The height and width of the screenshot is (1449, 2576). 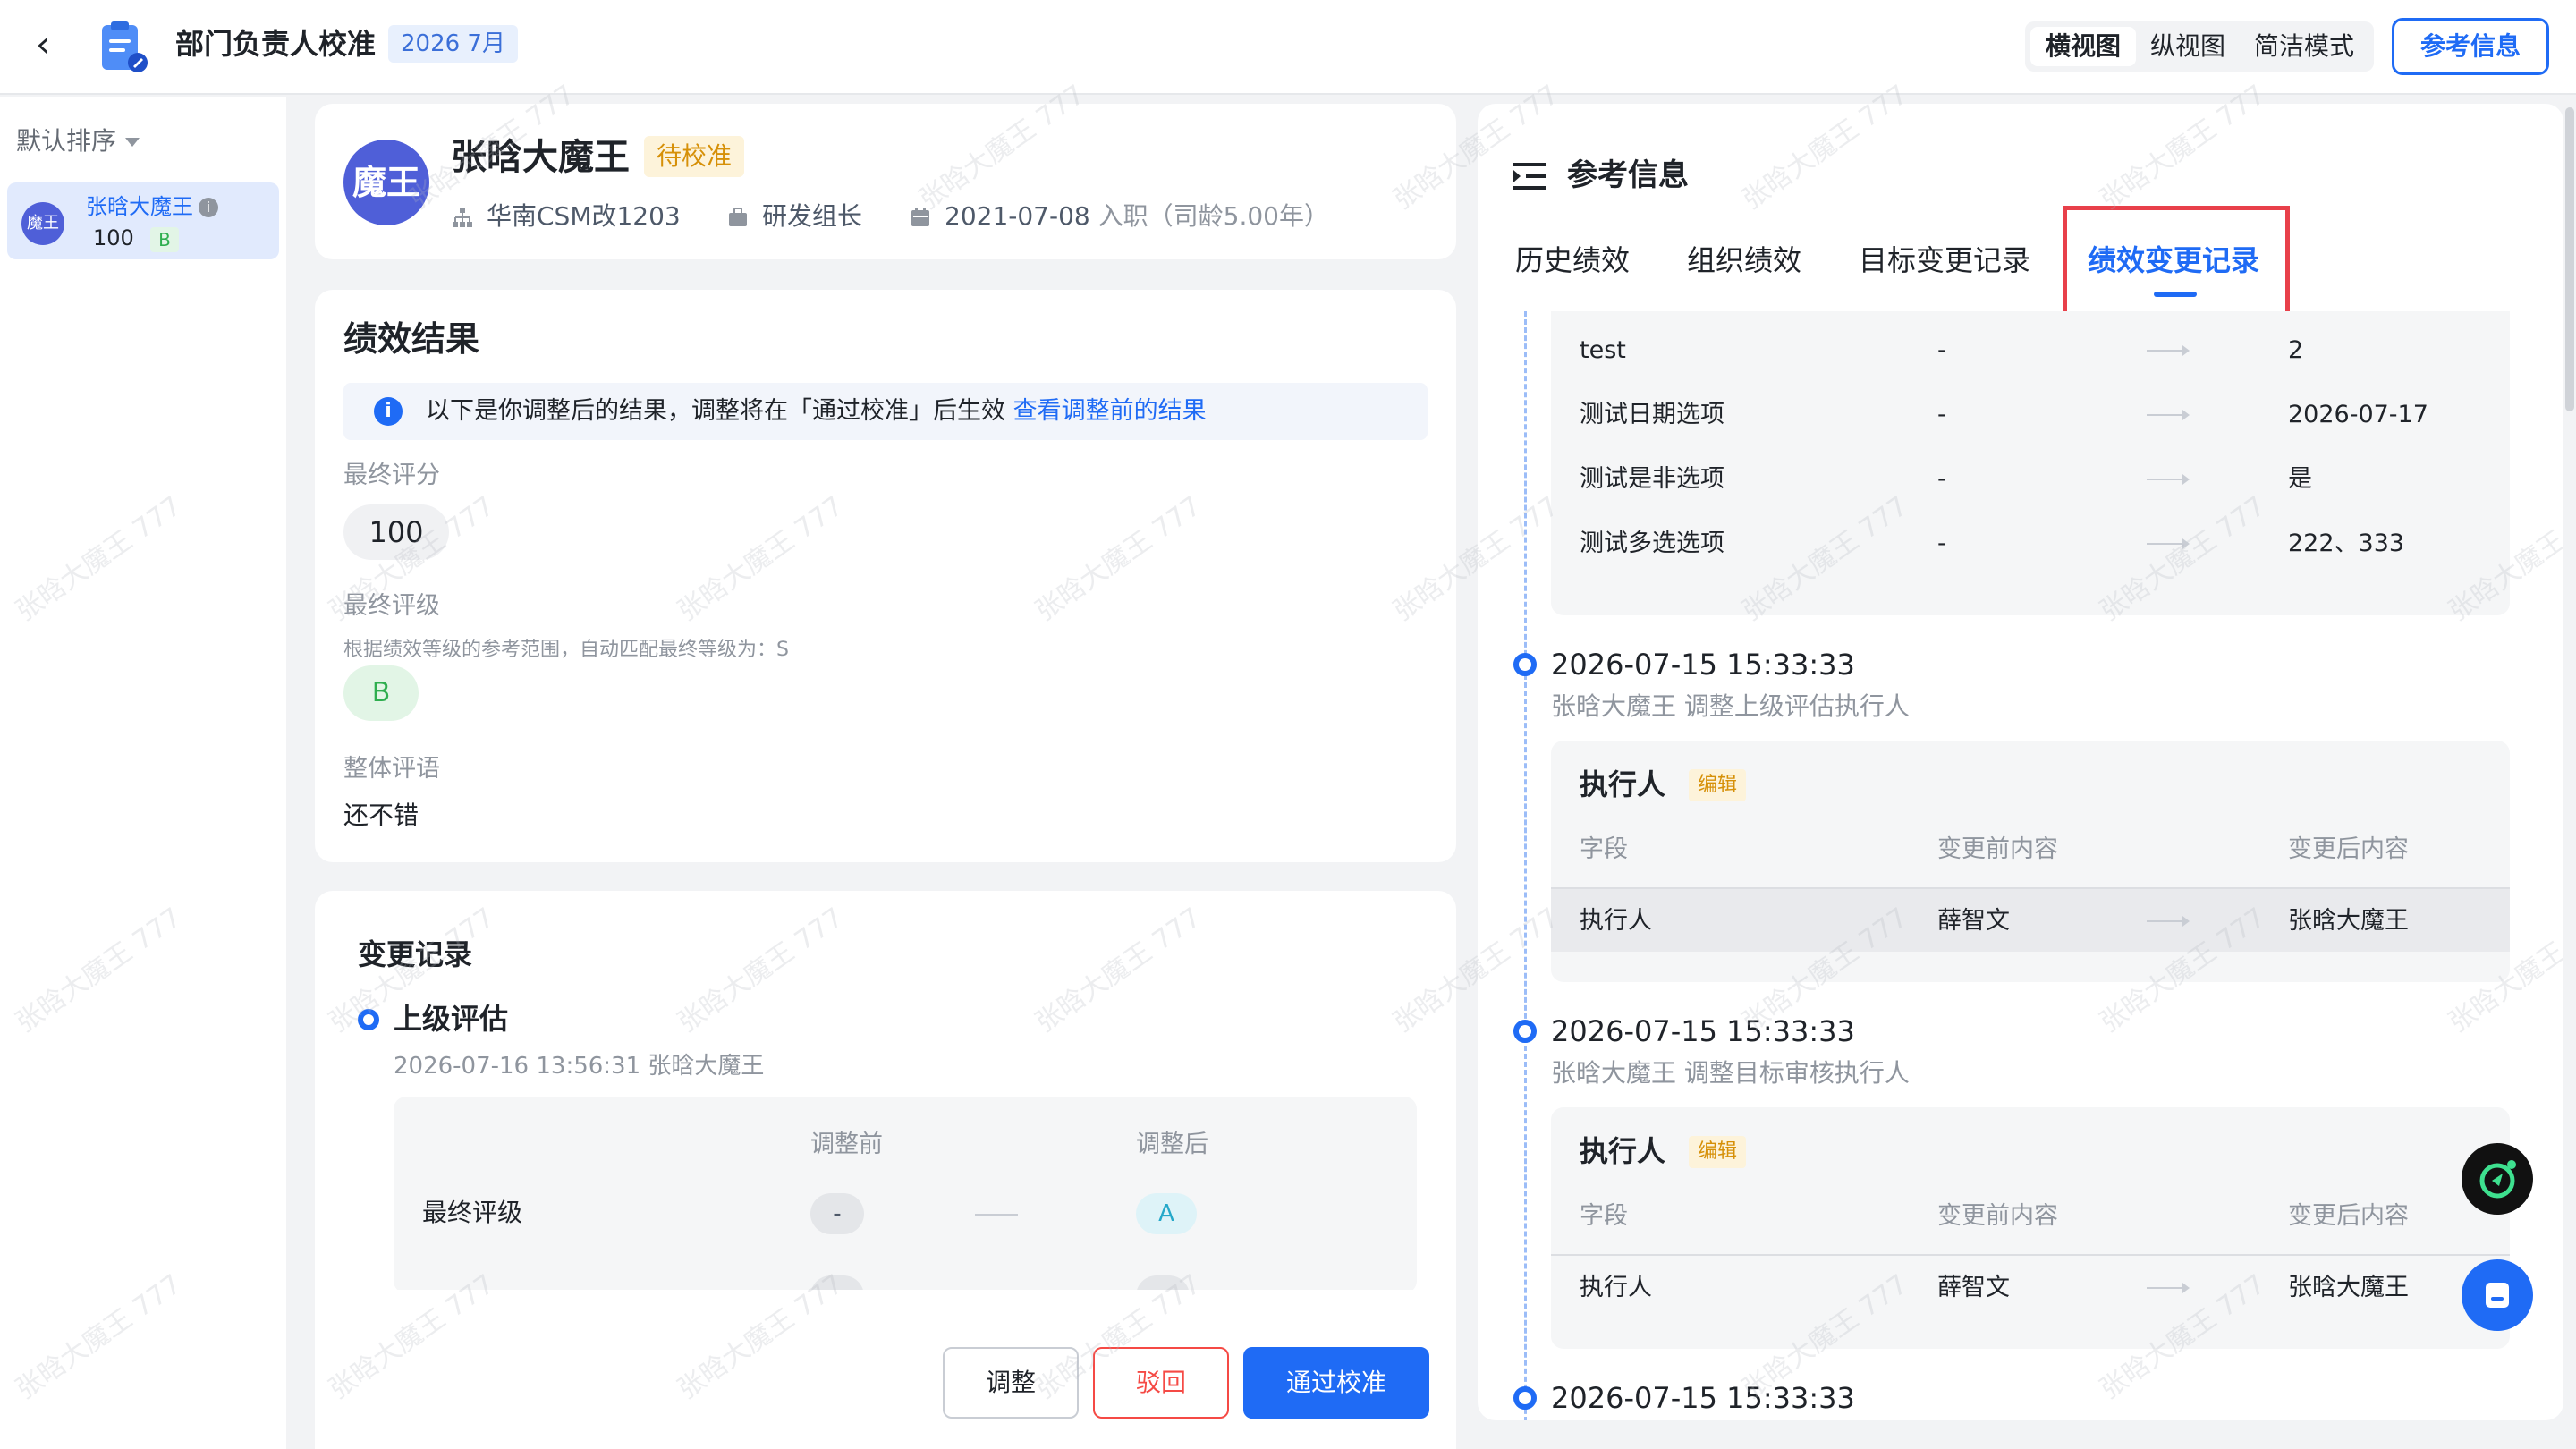 I want to click on employee-score: 100, so click(x=113, y=237).